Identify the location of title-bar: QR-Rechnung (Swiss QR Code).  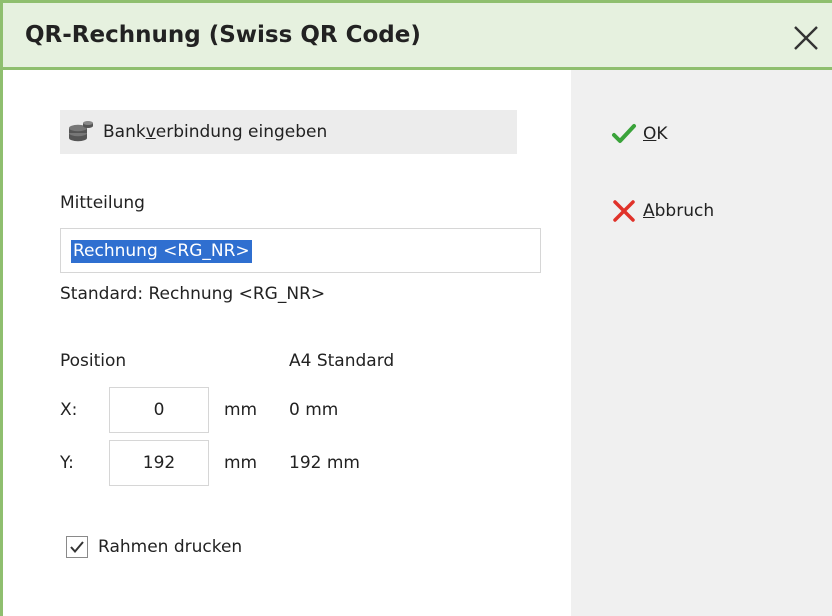
(417, 35).